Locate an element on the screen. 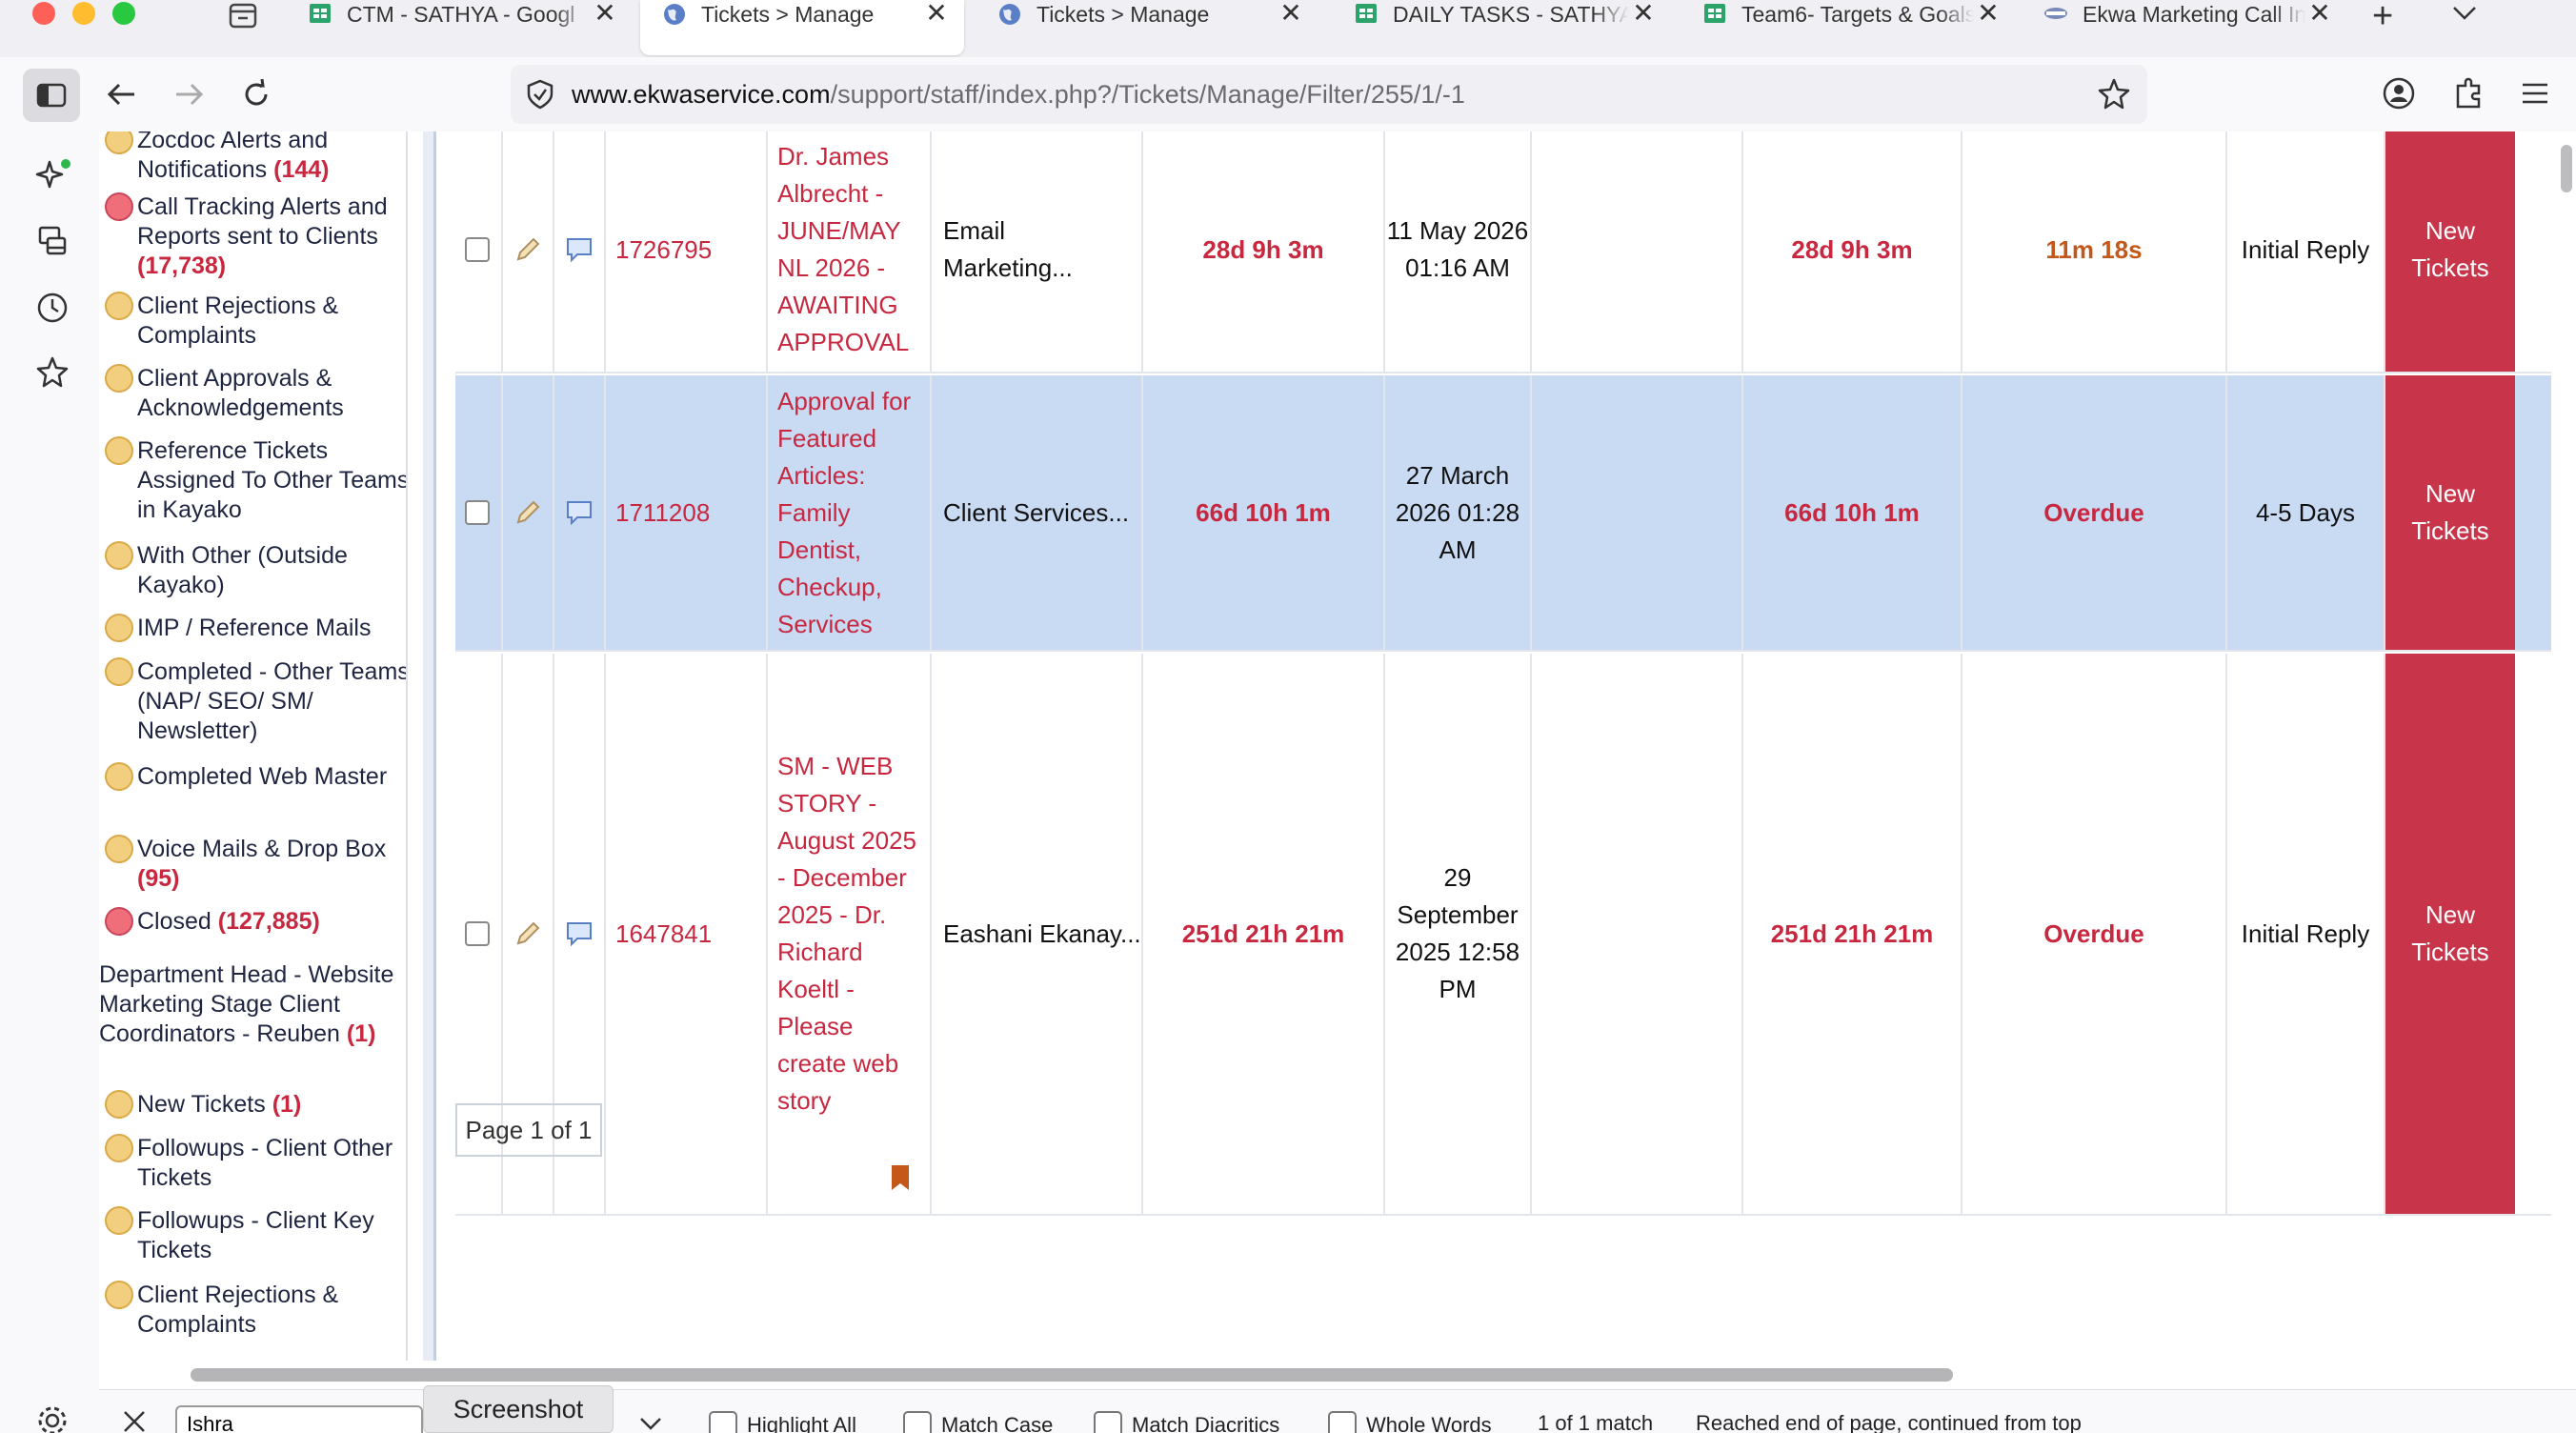 This screenshot has width=2576, height=1433. bookmarks-star-icon is located at coordinates (53, 375).